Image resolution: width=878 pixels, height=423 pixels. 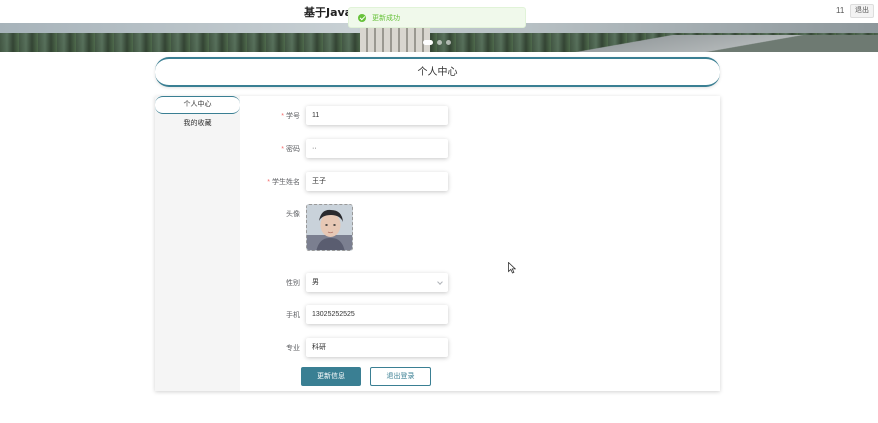 What do you see at coordinates (377, 347) in the screenshot?
I see `major-input: 科研` at bounding box center [377, 347].